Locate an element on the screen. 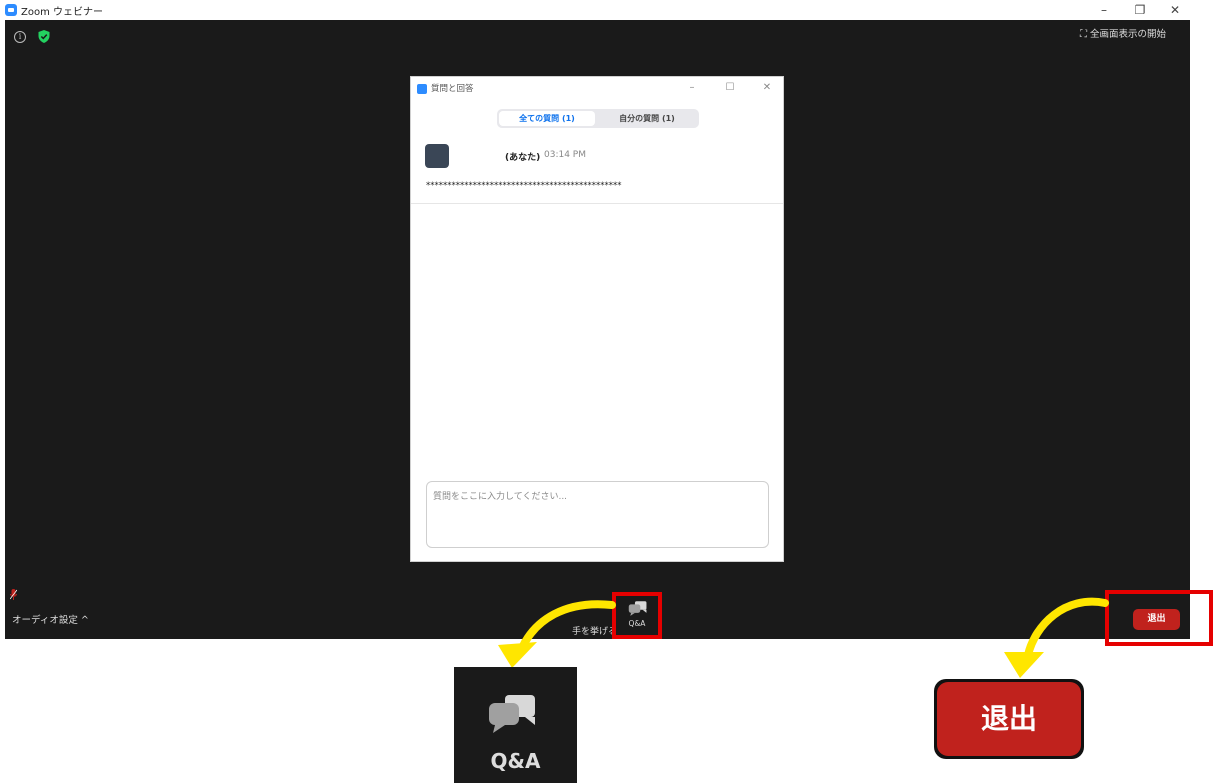  tab-my-questions: 自分の質問 (1) is located at coordinates (647, 118).